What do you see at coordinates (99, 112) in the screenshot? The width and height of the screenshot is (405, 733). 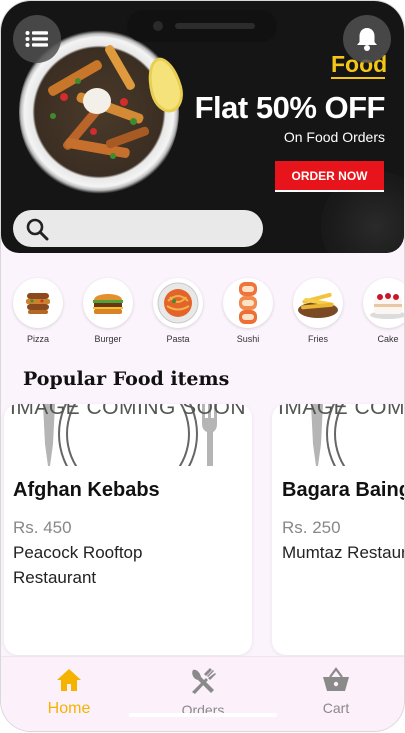 I see `food-image` at bounding box center [99, 112].